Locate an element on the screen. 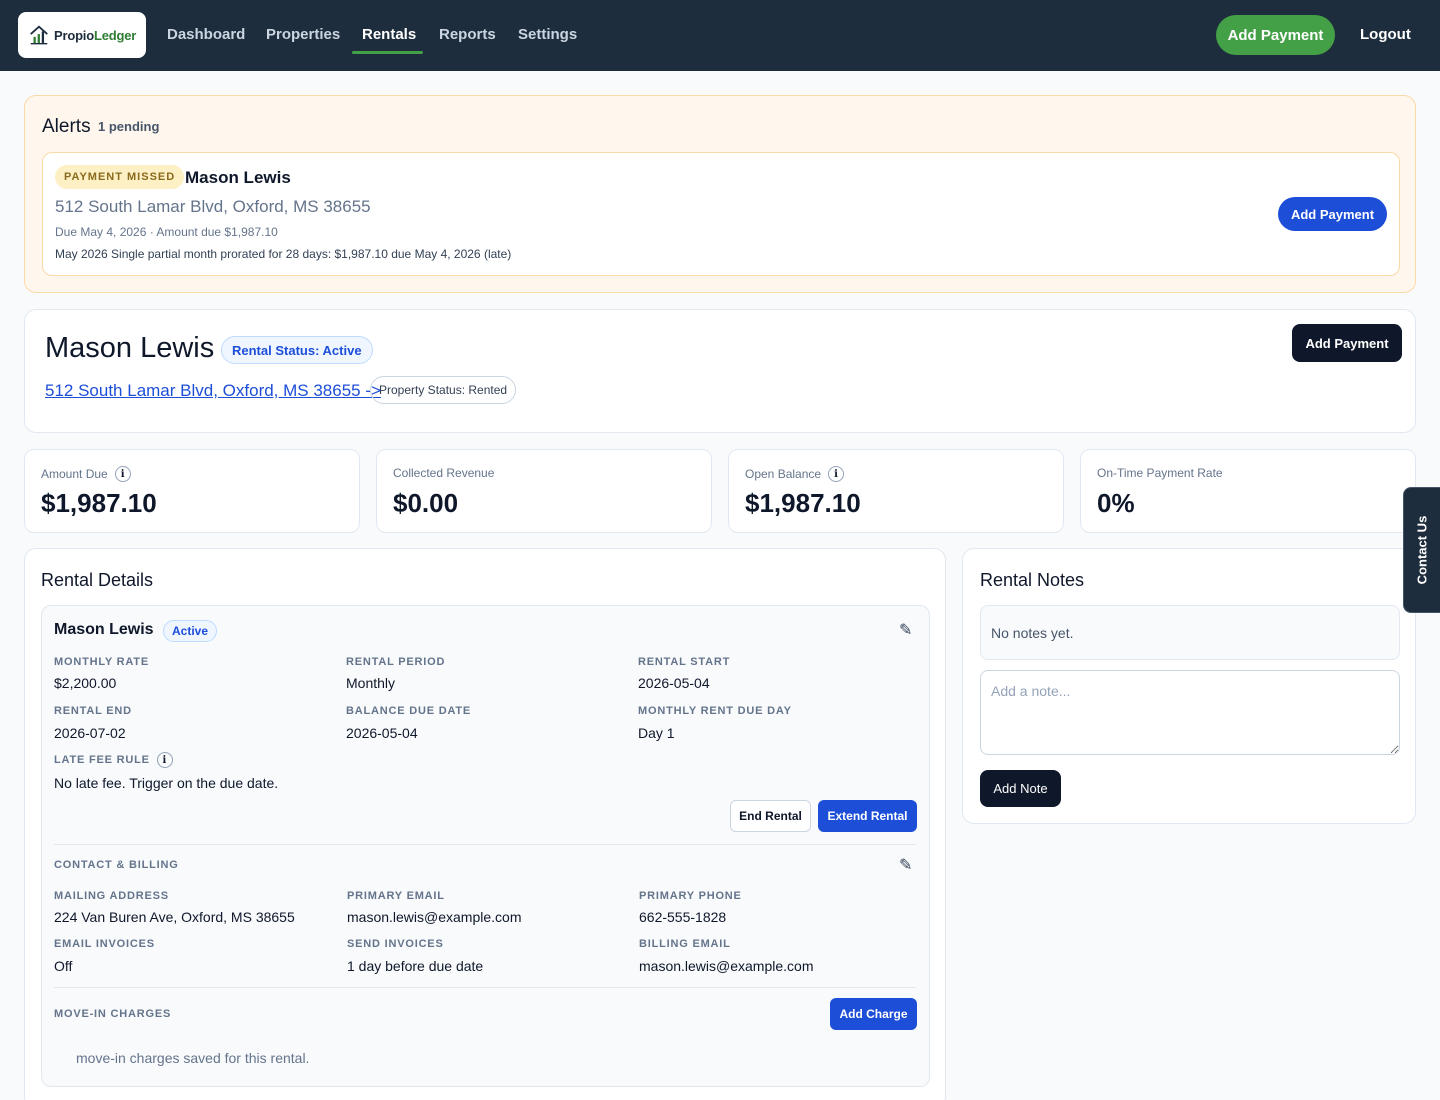 This screenshot has height=1100, width=1440. alert-due-line: Due May 4, 2026 · Amount due $1,987.10 is located at coordinates (166, 232).